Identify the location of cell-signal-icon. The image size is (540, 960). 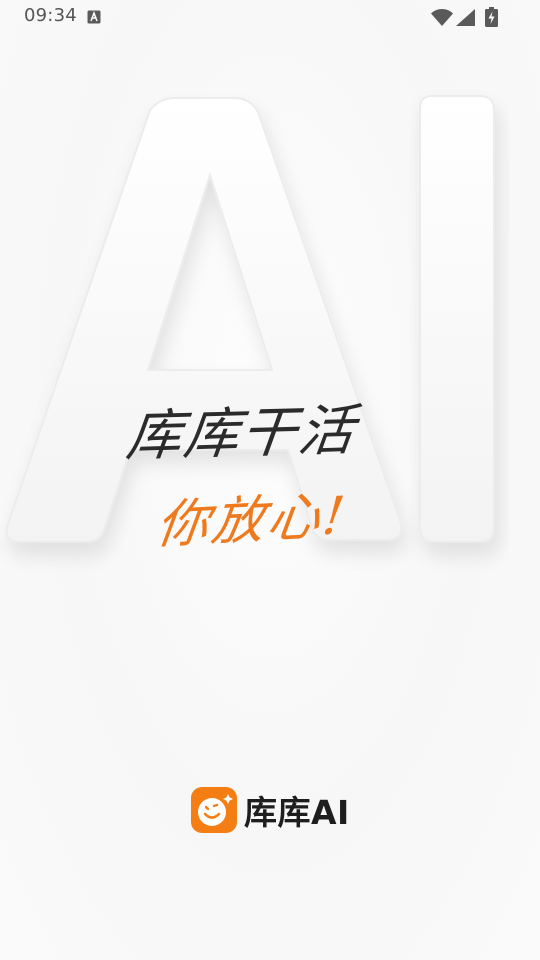
(465, 17).